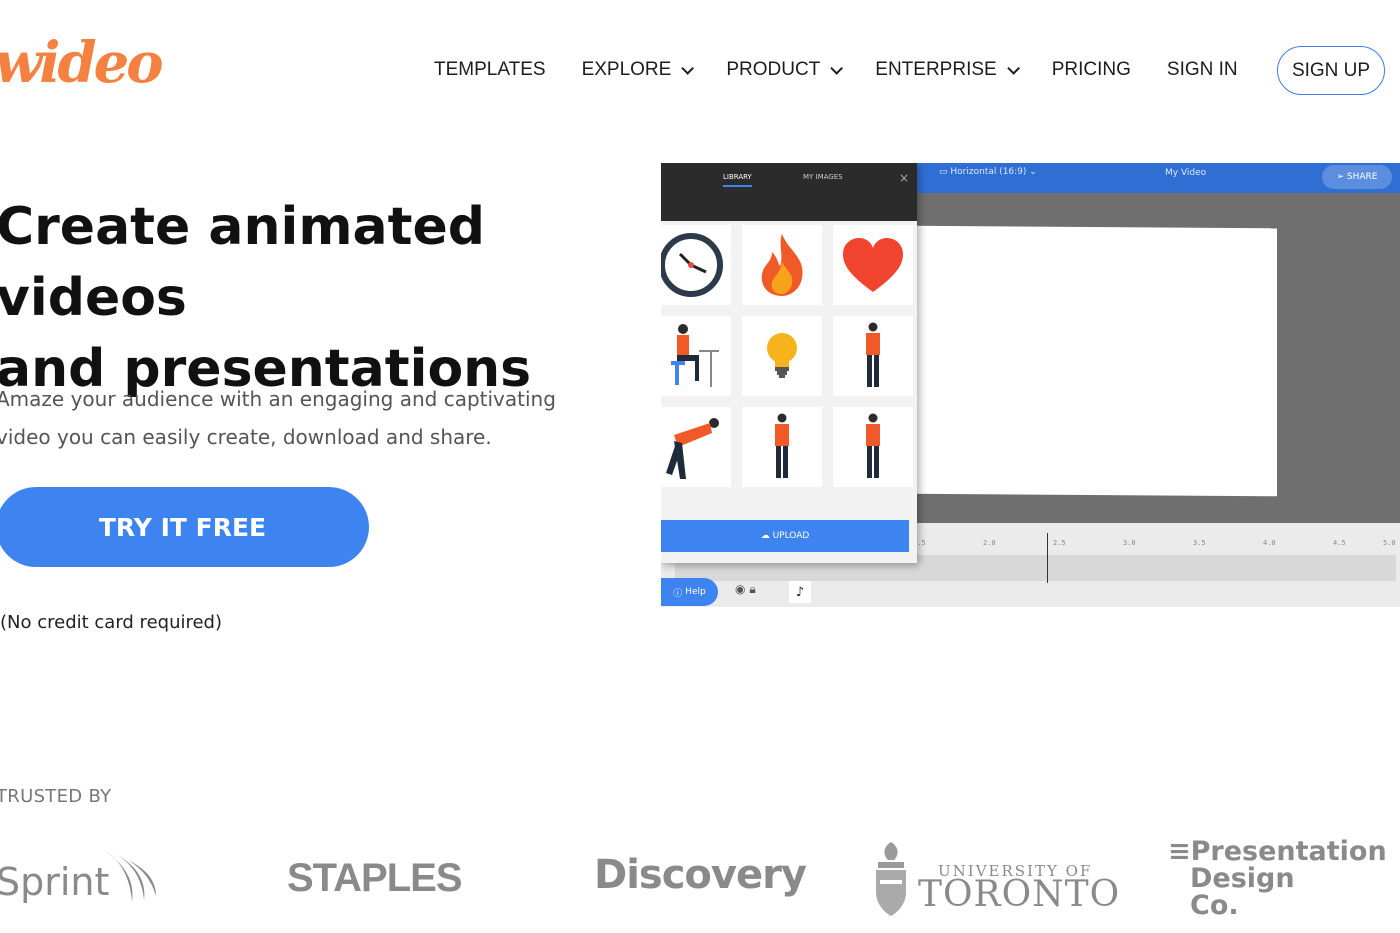  Describe the element at coordinates (823, 177) in the screenshot. I see `my-images-tab: MY IMAGES` at that location.